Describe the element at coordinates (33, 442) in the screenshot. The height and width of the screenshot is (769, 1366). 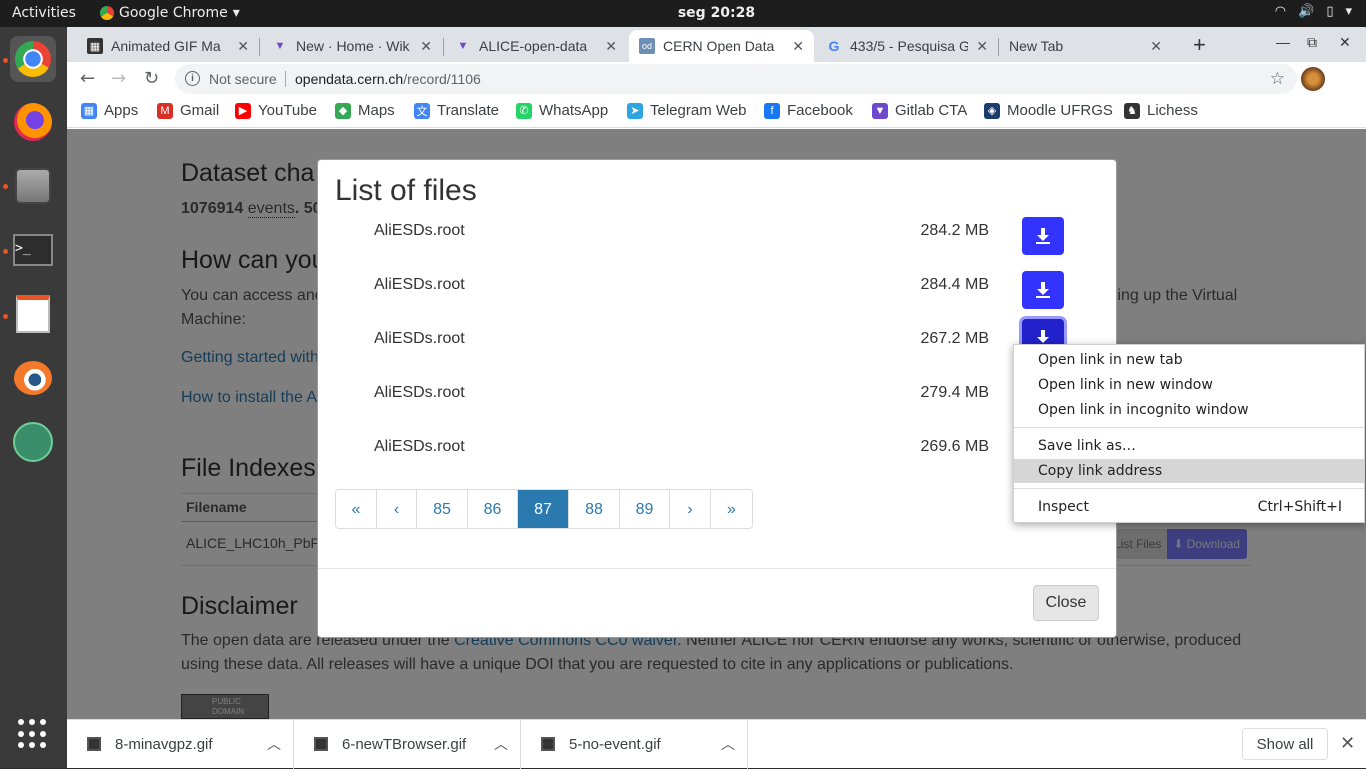
I see `atom-launcher` at that location.